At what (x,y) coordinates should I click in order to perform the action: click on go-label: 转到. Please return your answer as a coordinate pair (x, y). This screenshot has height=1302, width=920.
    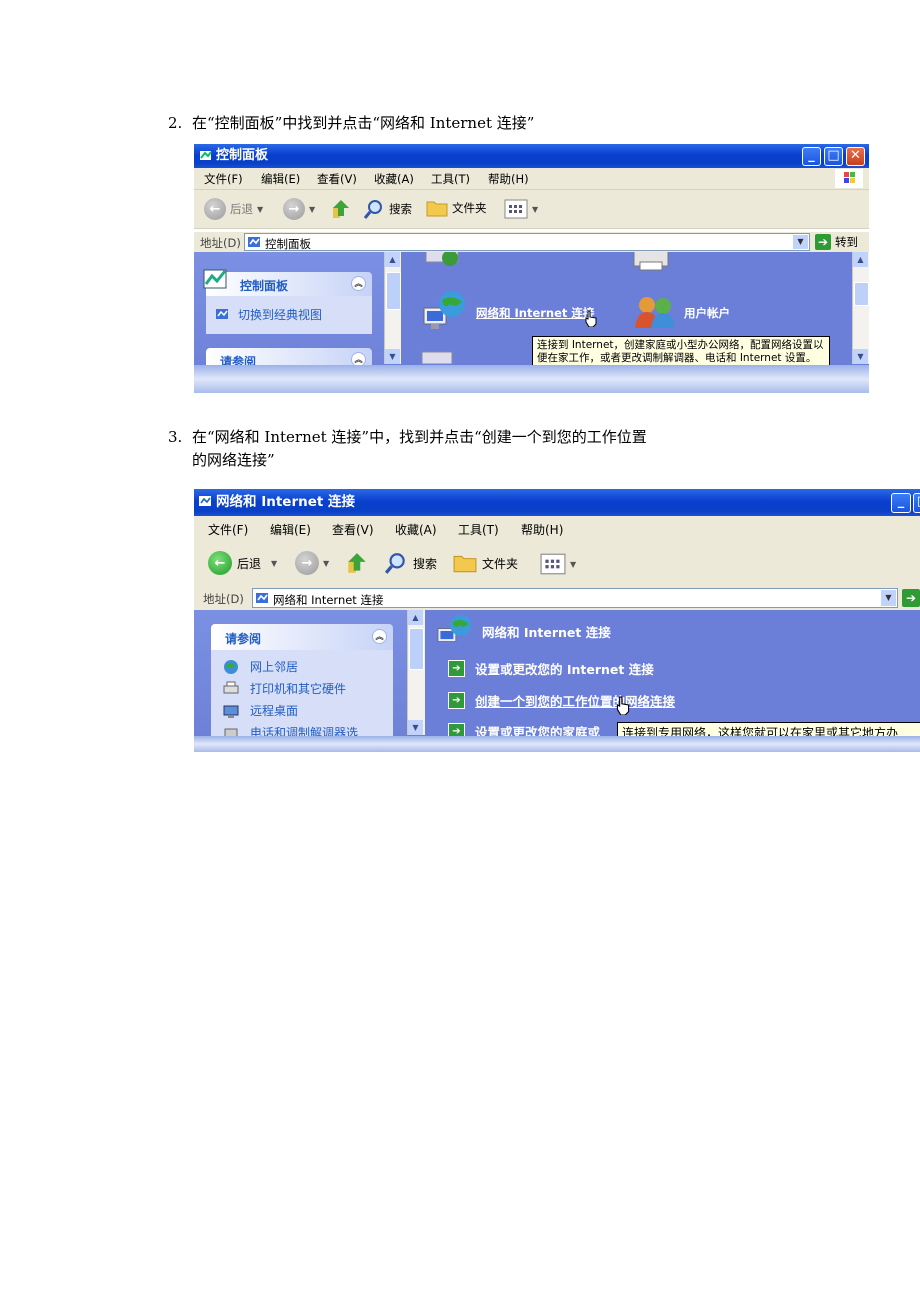
    Looking at the image, I should click on (846, 242).